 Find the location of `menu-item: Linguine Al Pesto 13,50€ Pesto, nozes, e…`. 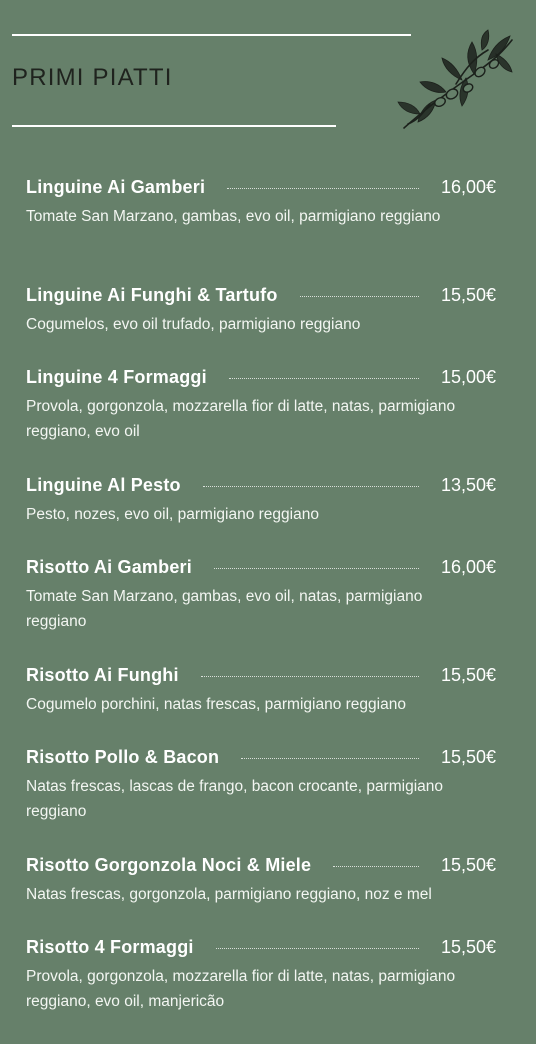

menu-item: Linguine Al Pesto 13,50€ Pesto, nozes, e… is located at coordinates (261, 515).